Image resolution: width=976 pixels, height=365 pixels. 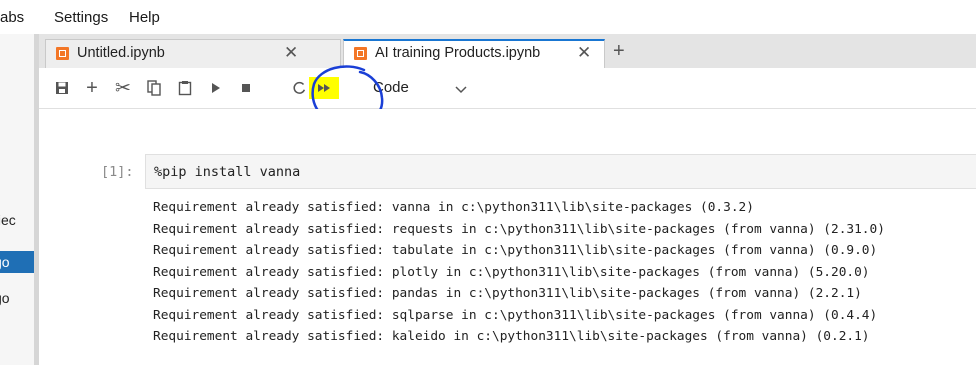 What do you see at coordinates (507, 88) in the screenshot?
I see `notebook-toolbar: + ✂ Code` at bounding box center [507, 88].